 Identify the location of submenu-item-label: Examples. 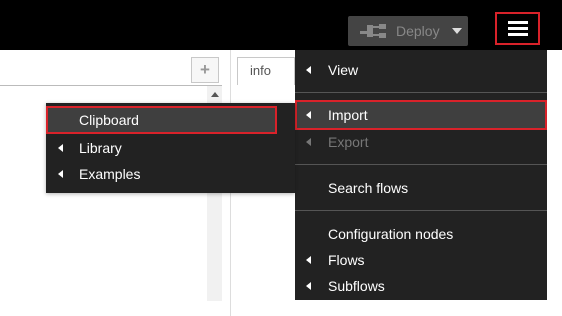
(110, 174).